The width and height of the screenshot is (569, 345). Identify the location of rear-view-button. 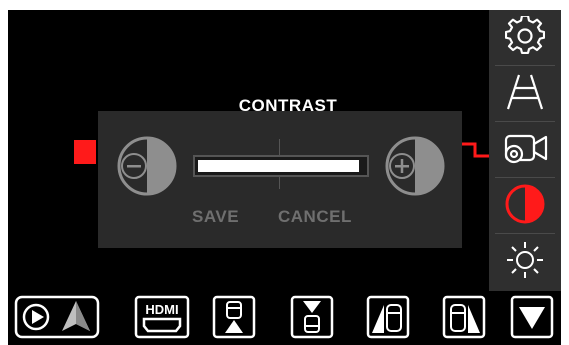
(234, 317).